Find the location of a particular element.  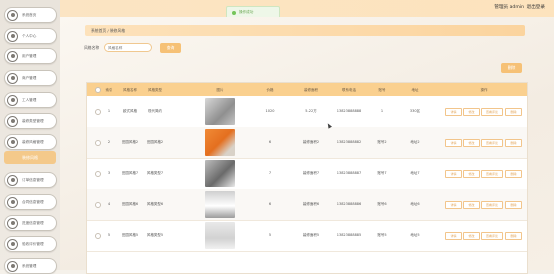

sidebar-item-2: 用户管理 is located at coordinates (30, 56).